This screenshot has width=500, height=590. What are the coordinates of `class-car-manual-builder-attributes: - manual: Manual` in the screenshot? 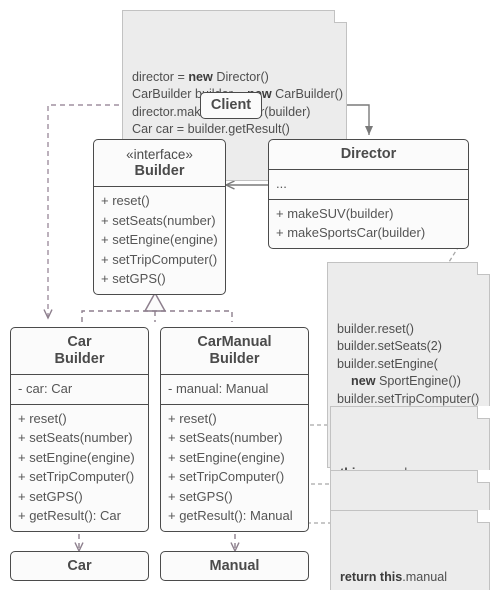 It's located at (234, 389).